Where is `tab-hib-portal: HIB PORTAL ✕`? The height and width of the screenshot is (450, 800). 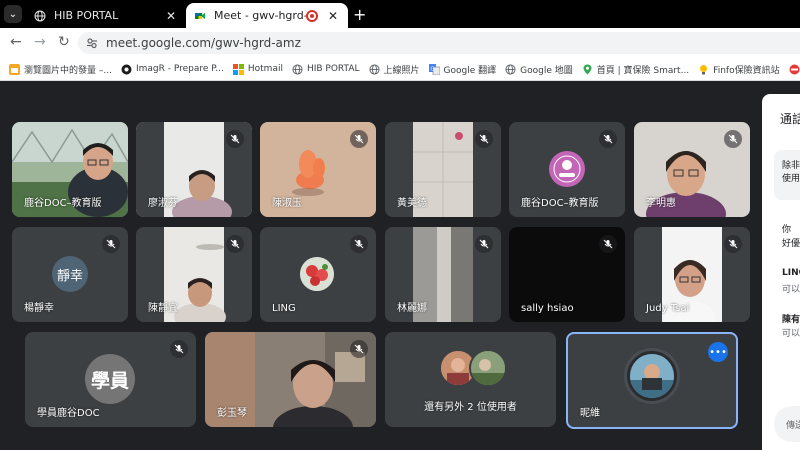 tab-hib-portal: HIB PORTAL ✕ is located at coordinates (106, 15).